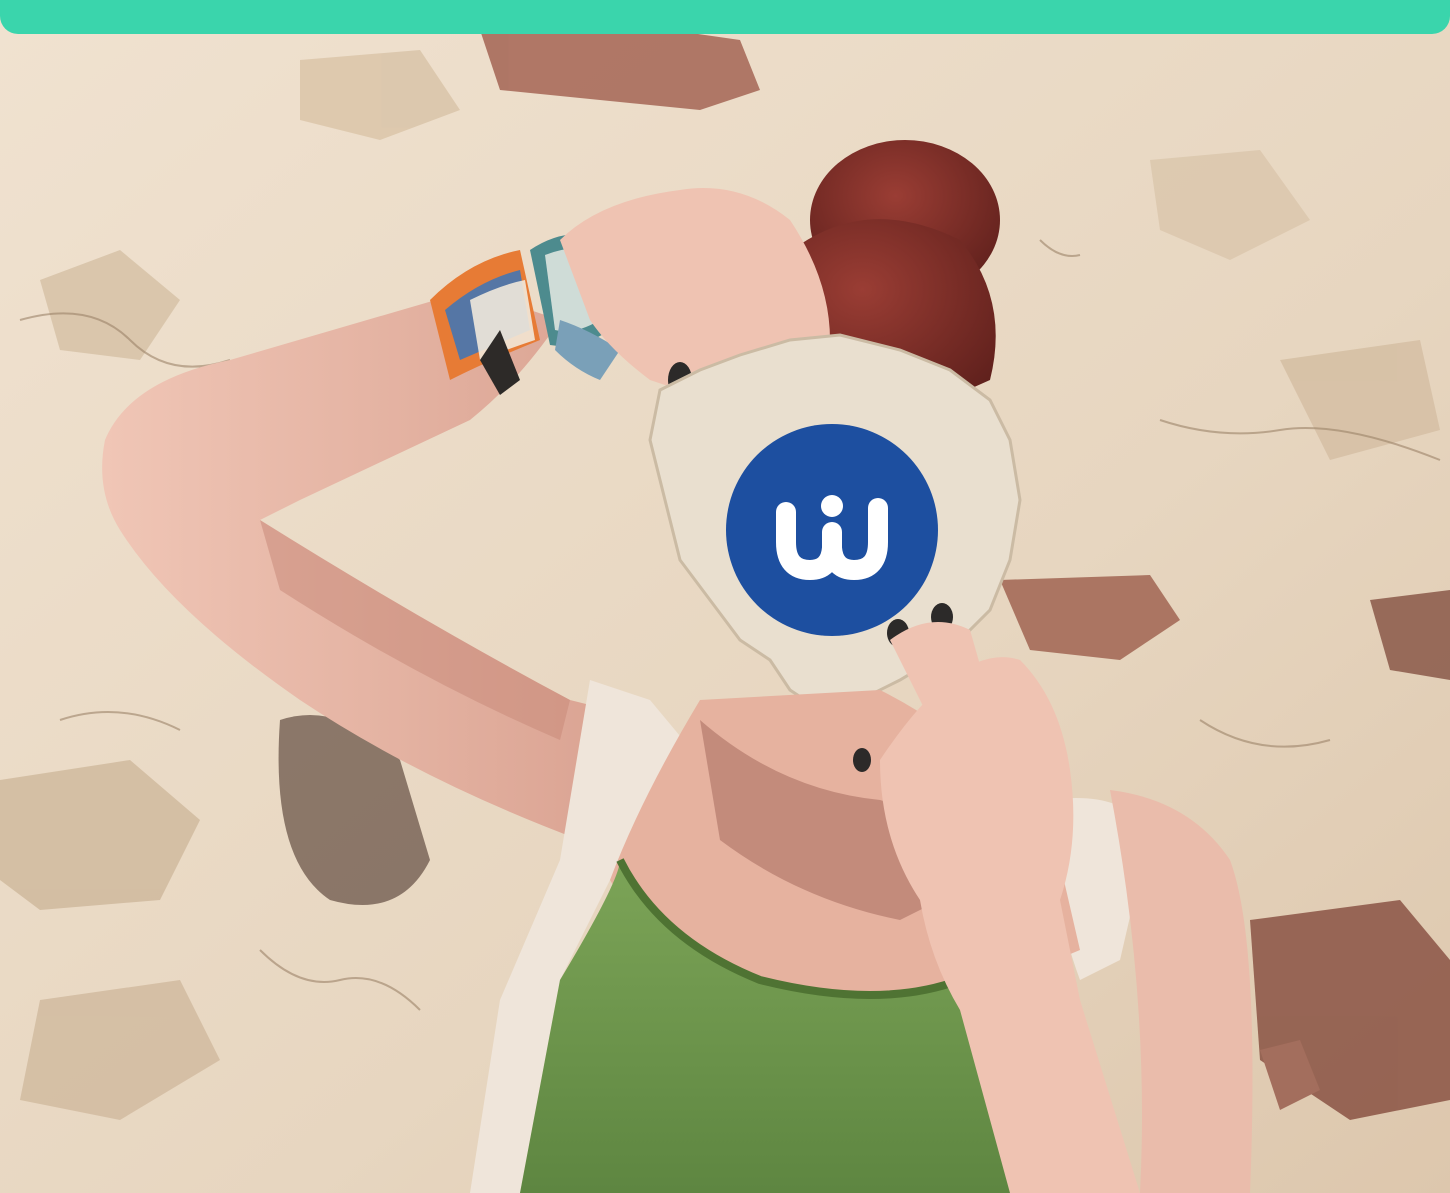 This screenshot has width=1450, height=1193. What do you see at coordinates (832, 506) in the screenshot?
I see `logo-dot` at bounding box center [832, 506].